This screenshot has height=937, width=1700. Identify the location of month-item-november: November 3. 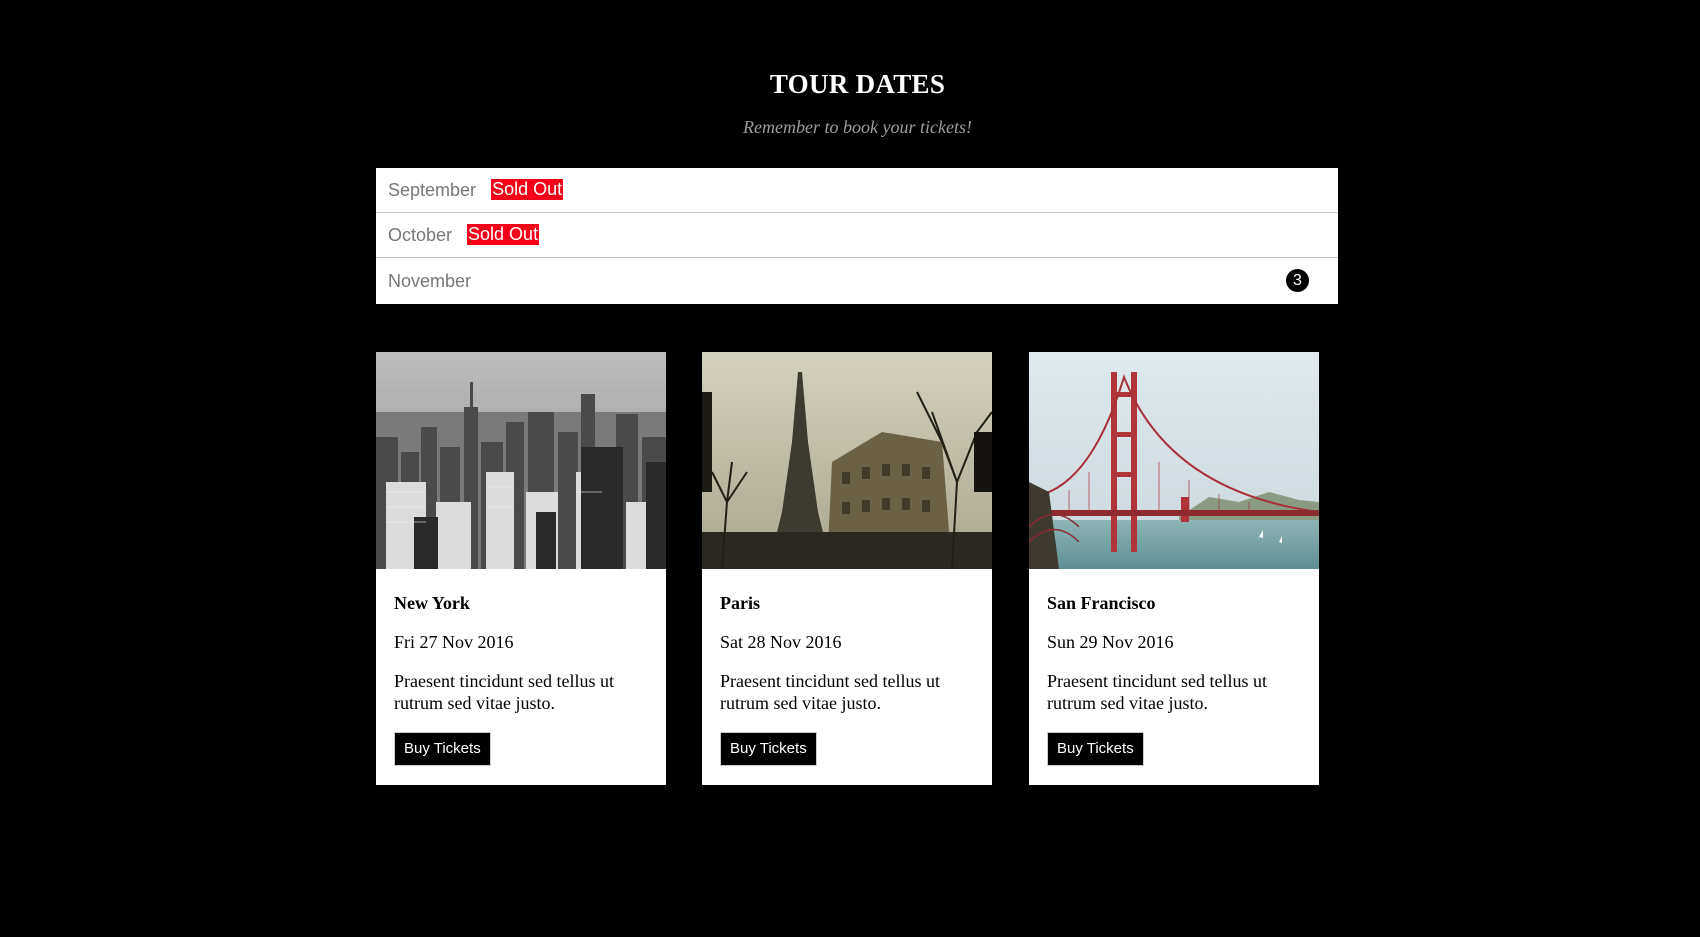
(857, 281).